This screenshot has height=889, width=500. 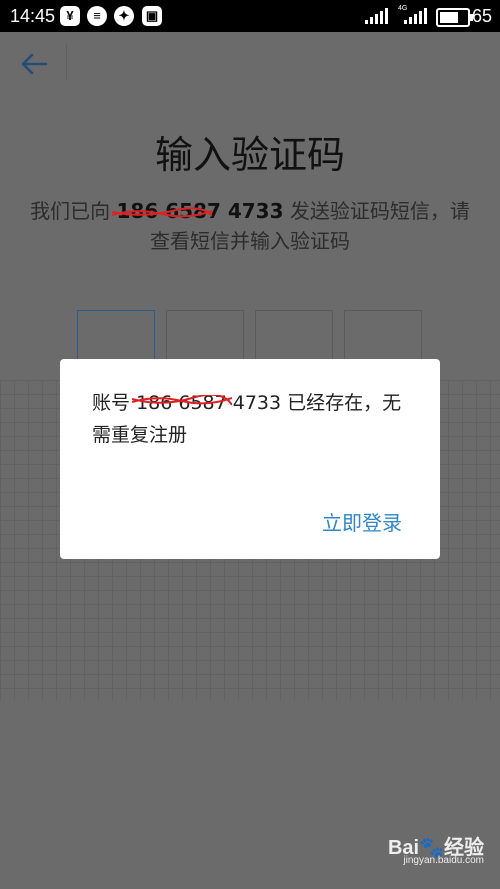 I want to click on page-title: 输入验证码, so click(x=249, y=155).